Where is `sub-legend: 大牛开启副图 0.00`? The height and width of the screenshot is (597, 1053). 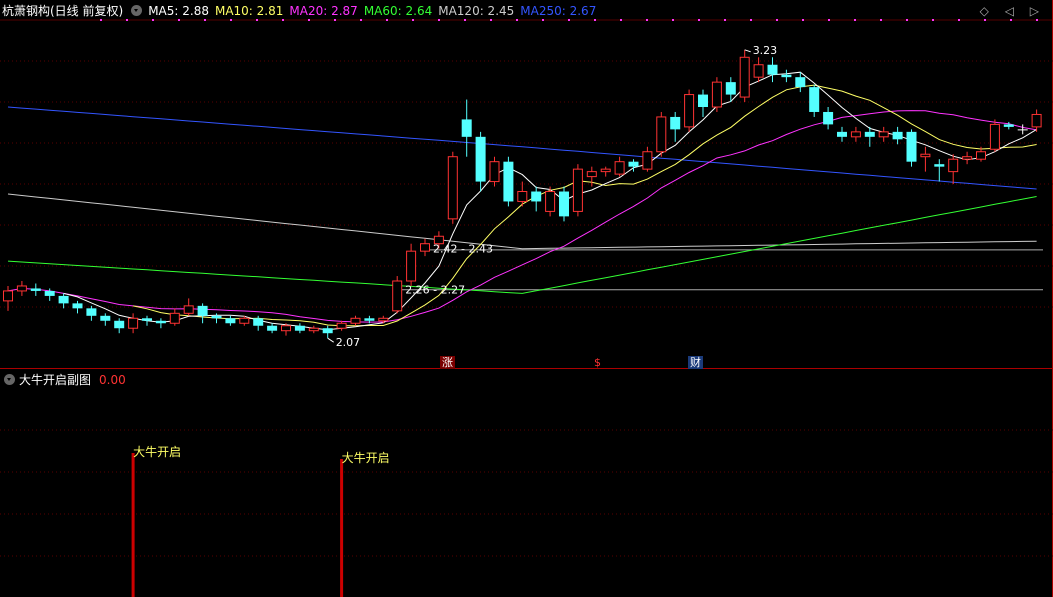 sub-legend: 大牛开启副图 0.00 is located at coordinates (64, 380).